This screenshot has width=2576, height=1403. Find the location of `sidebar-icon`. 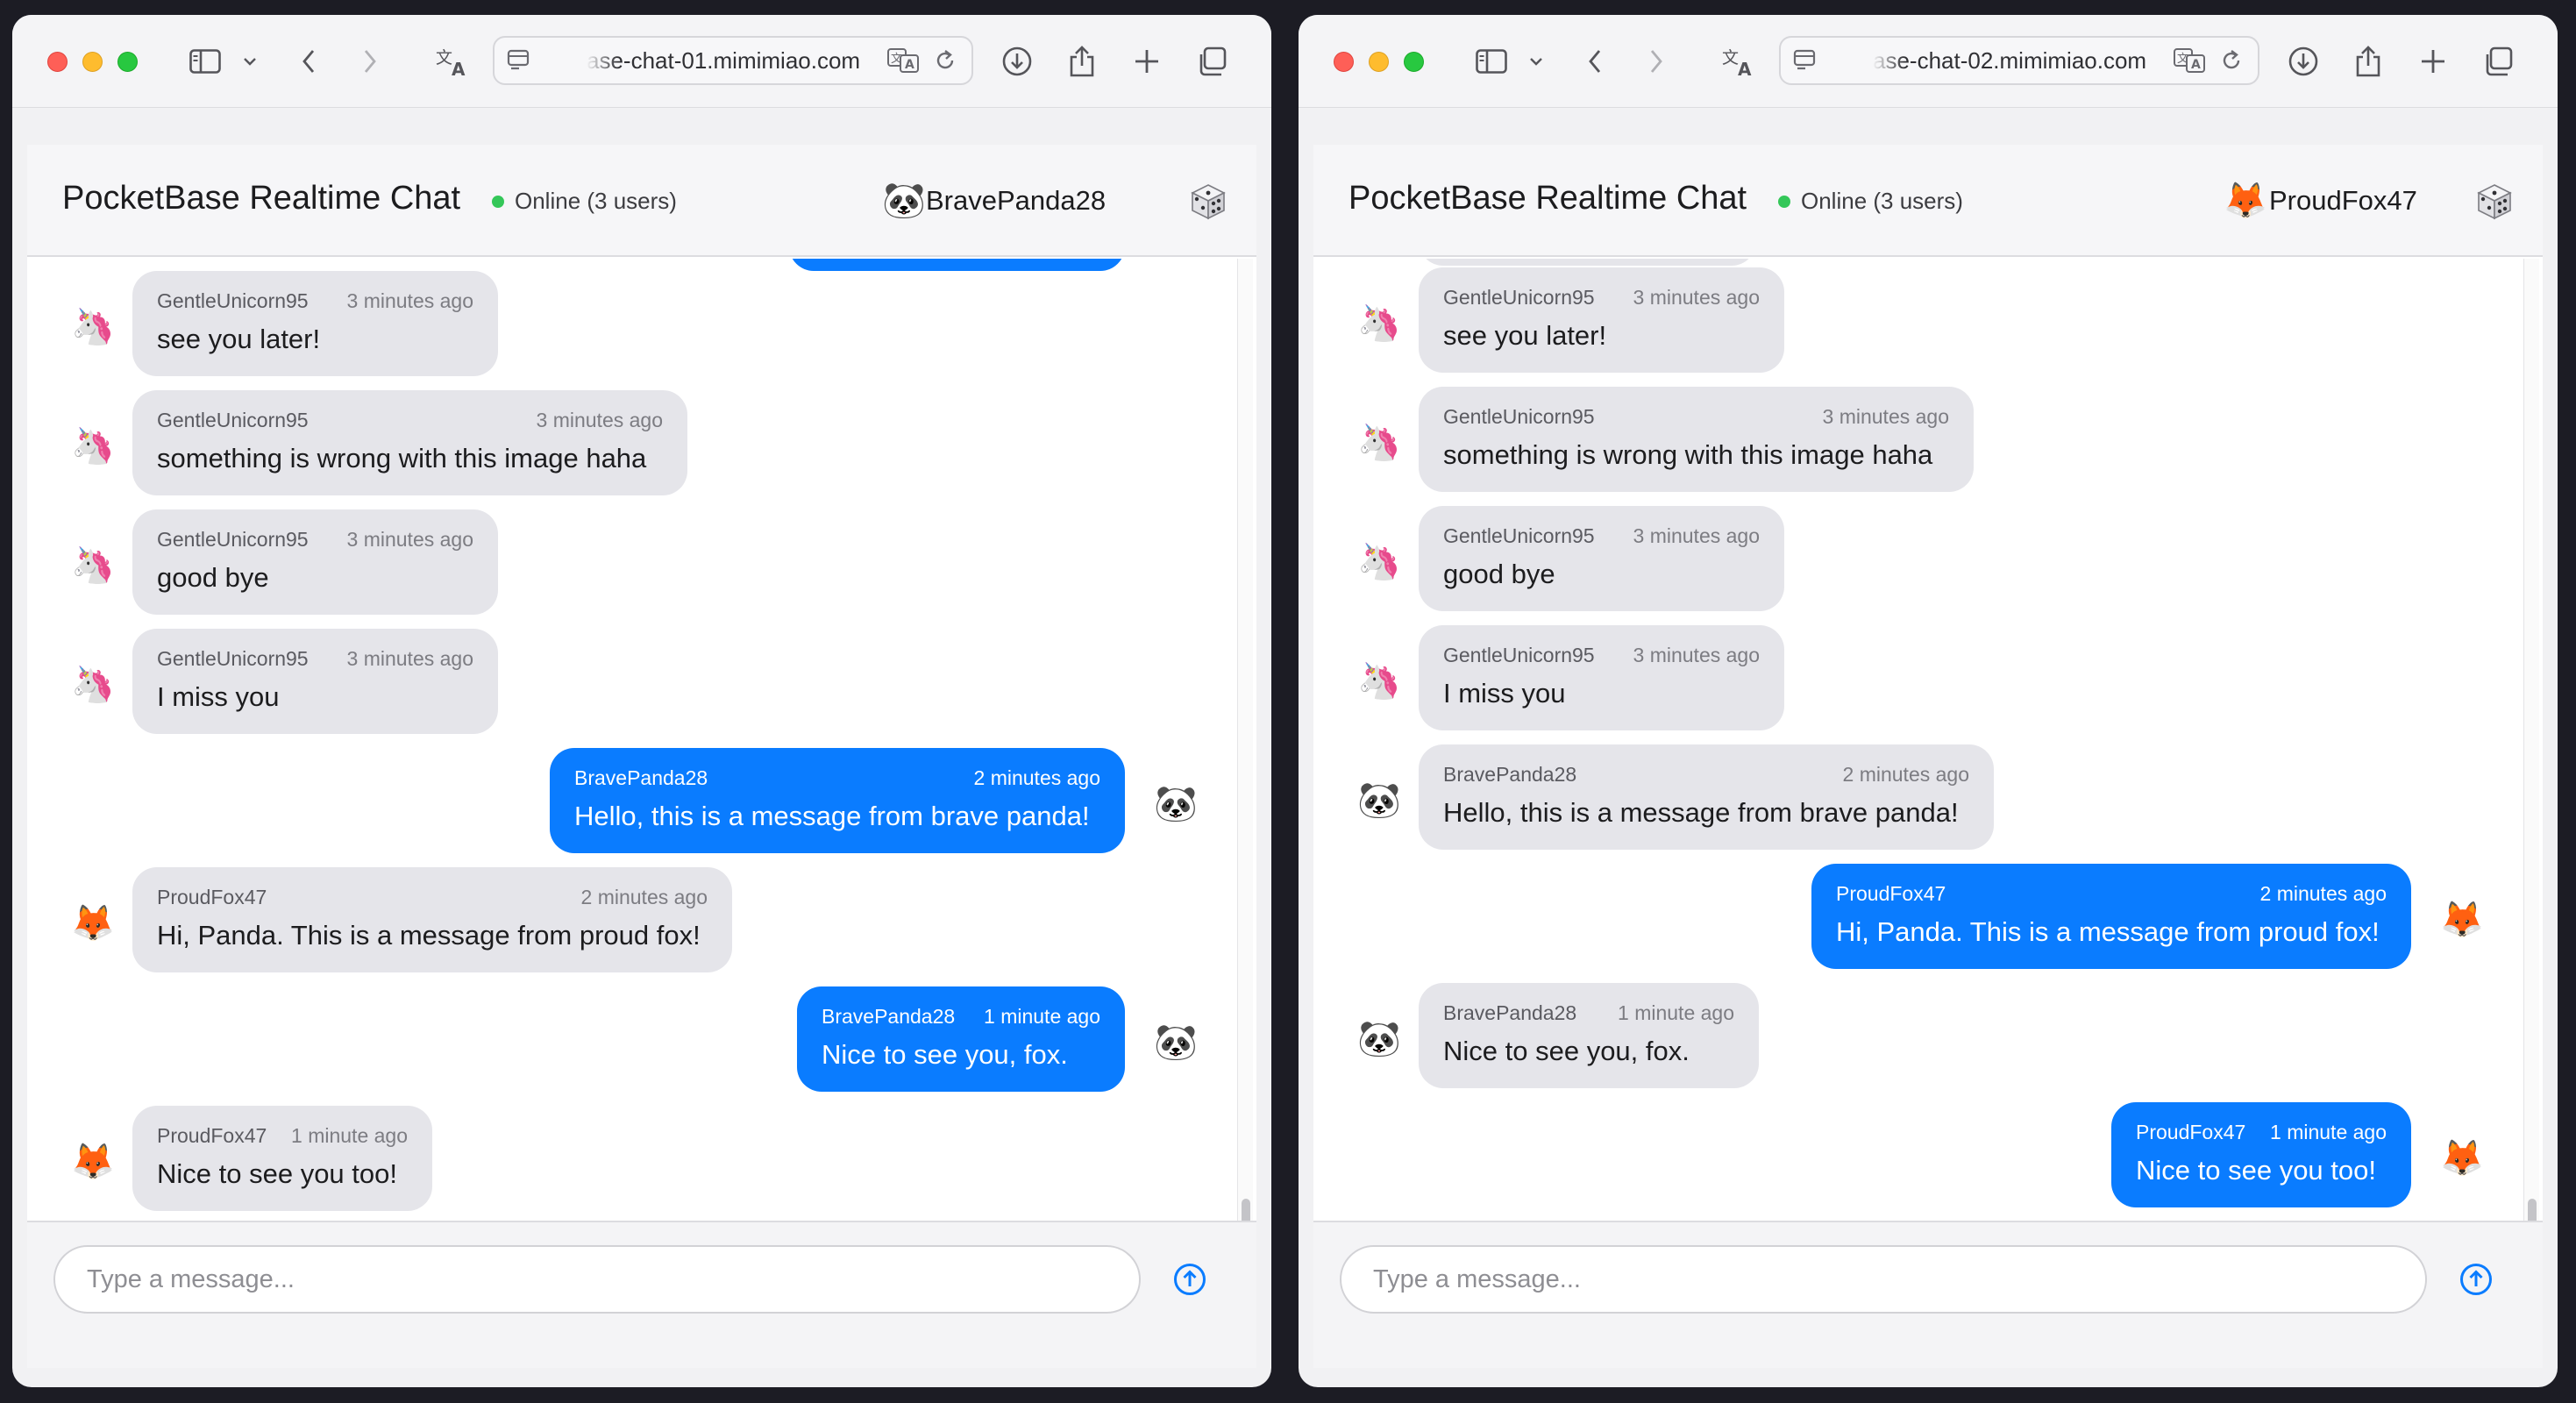

sidebar-icon is located at coordinates (205, 61).